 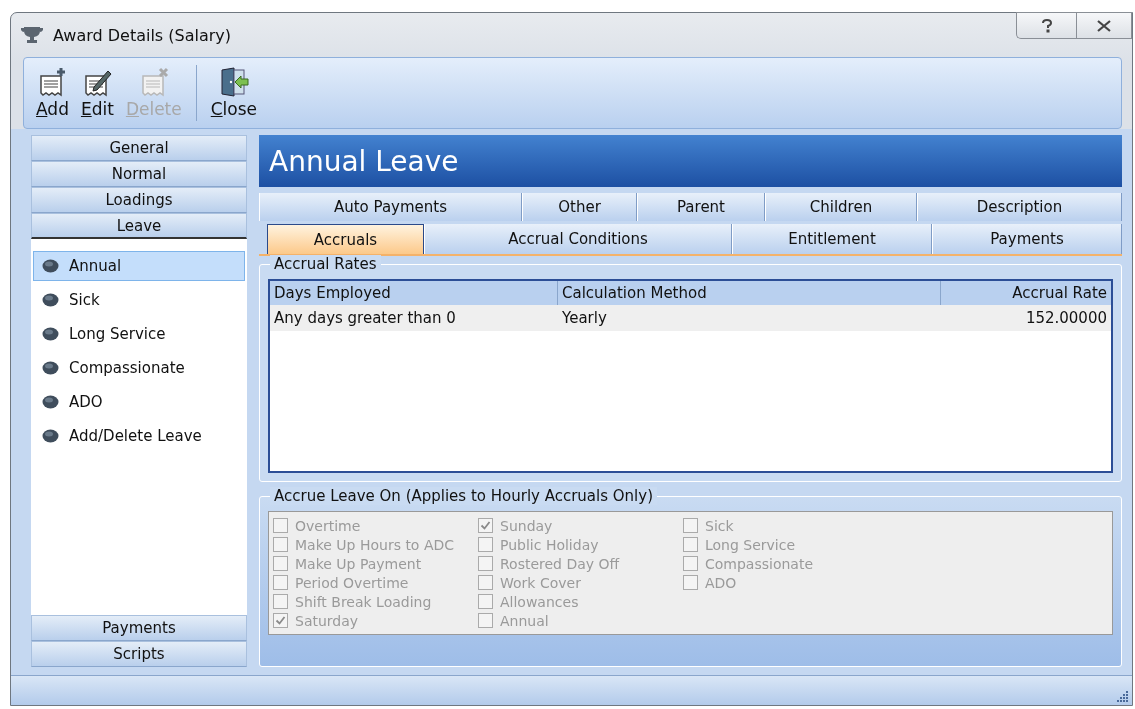 I want to click on sidebar-section-button: Scripts, so click(x=139, y=654).